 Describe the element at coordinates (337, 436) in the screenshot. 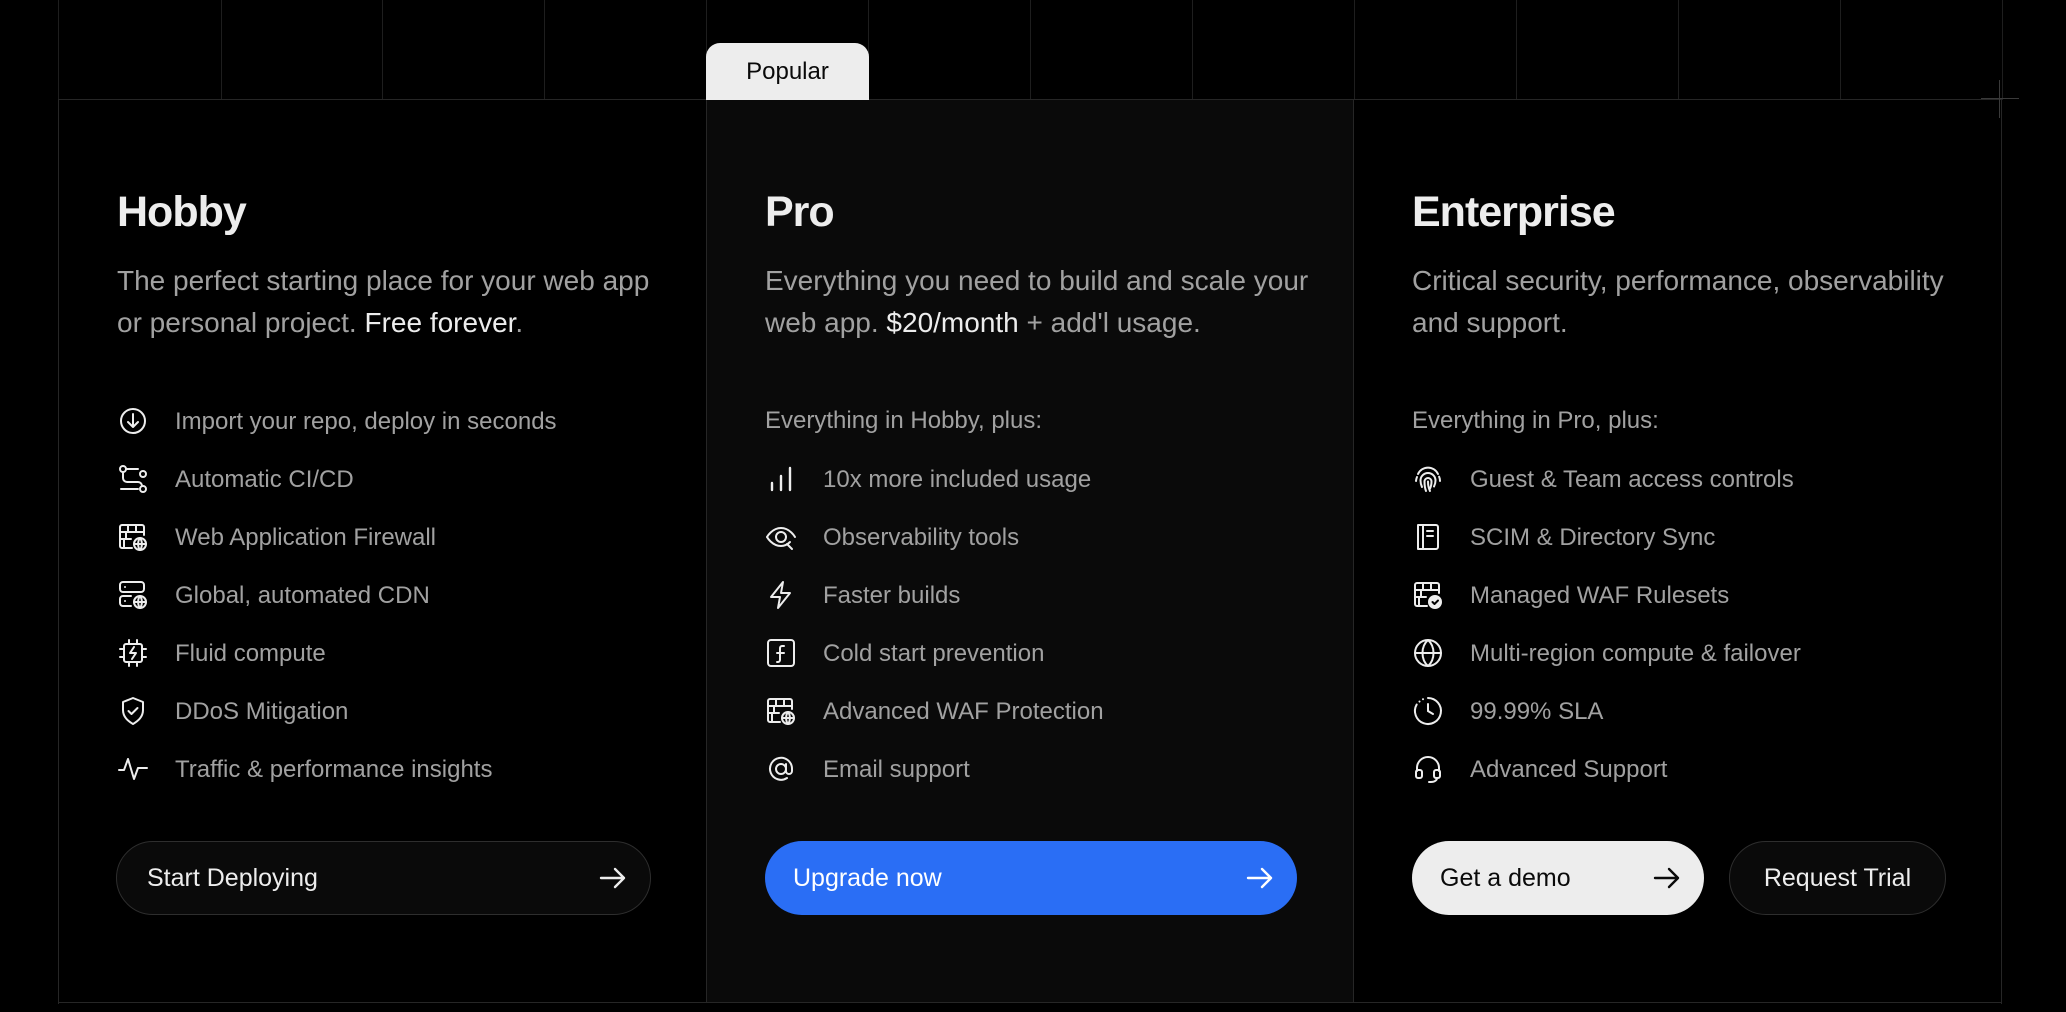

I see `feature-item: Import your repo, deploy in seconds` at that location.